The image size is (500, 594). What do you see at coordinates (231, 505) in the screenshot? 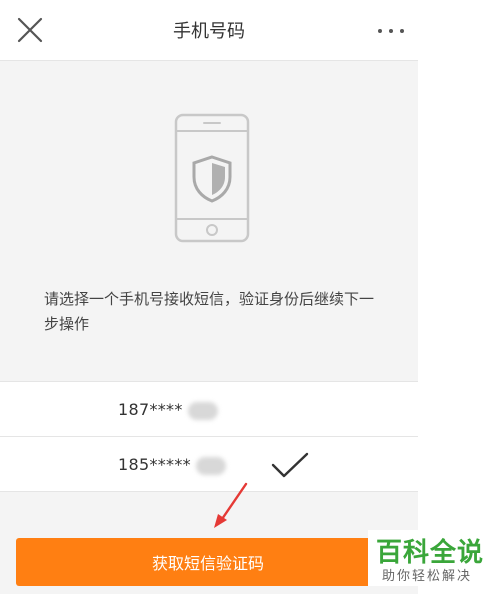
I see `annotation-arrow-icon` at bounding box center [231, 505].